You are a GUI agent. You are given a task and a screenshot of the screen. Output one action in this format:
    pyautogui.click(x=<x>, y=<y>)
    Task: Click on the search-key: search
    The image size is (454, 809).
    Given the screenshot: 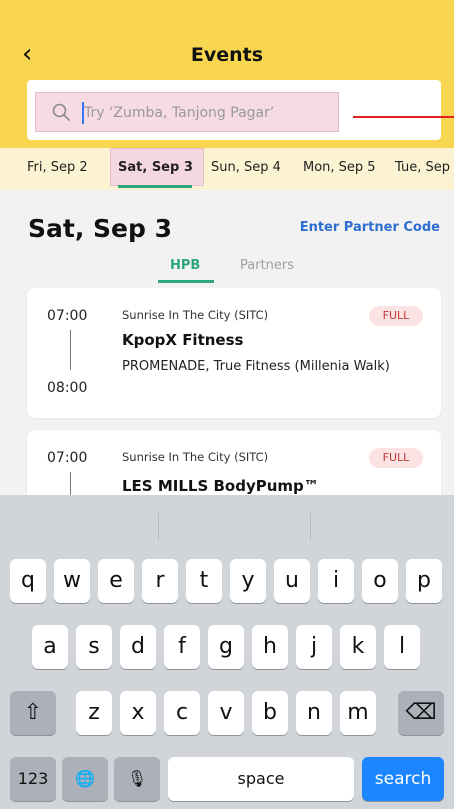 What is the action you would take?
    pyautogui.click(x=403, y=779)
    